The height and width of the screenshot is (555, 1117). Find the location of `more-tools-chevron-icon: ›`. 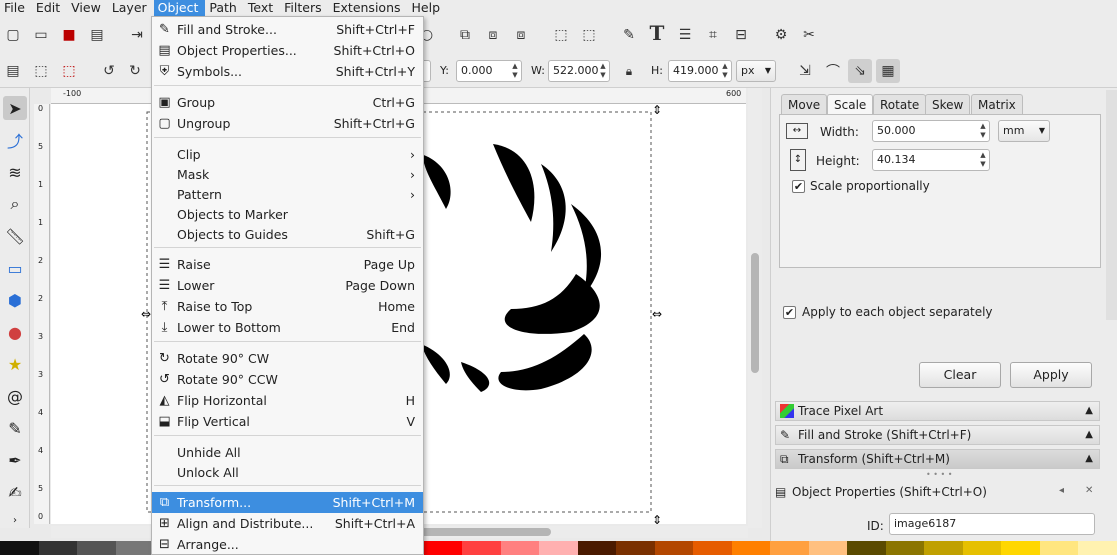

more-tools-chevron-icon: › is located at coordinates (15, 520).